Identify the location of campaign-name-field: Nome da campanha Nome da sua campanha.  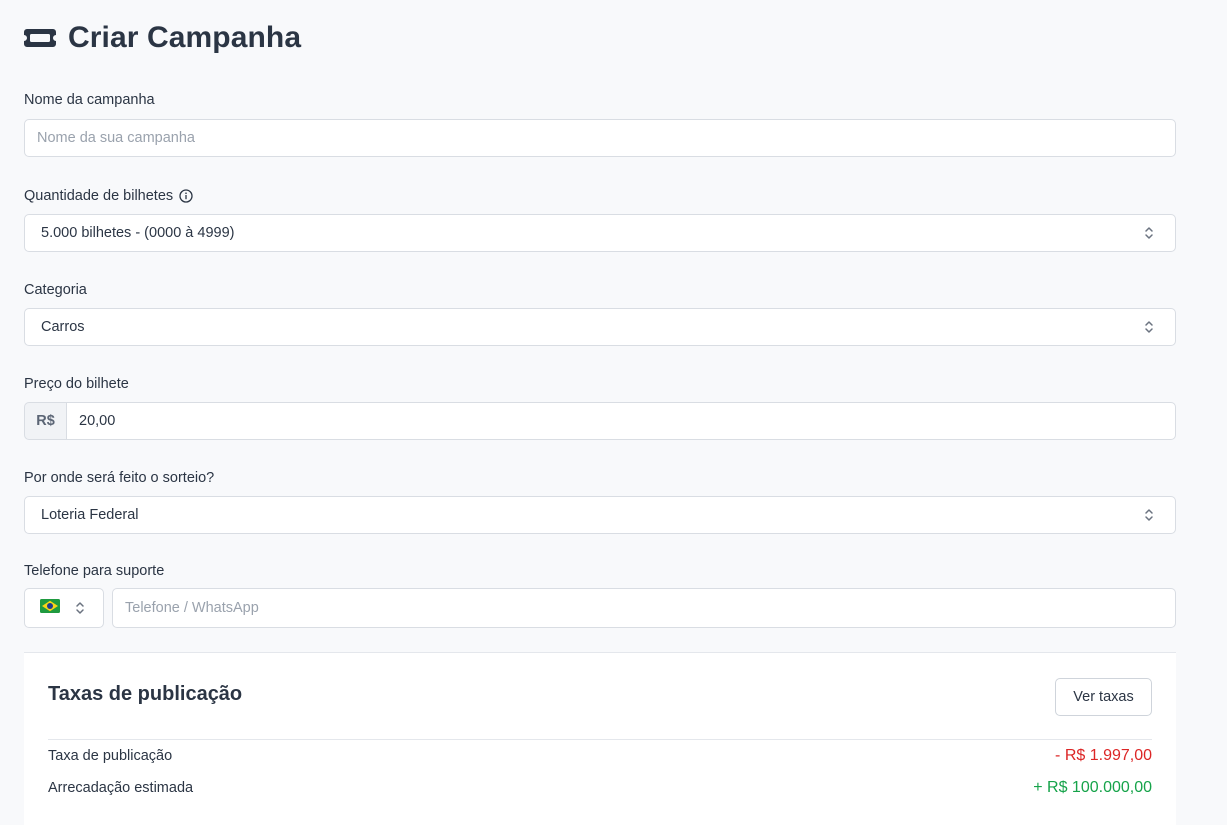
(600, 124).